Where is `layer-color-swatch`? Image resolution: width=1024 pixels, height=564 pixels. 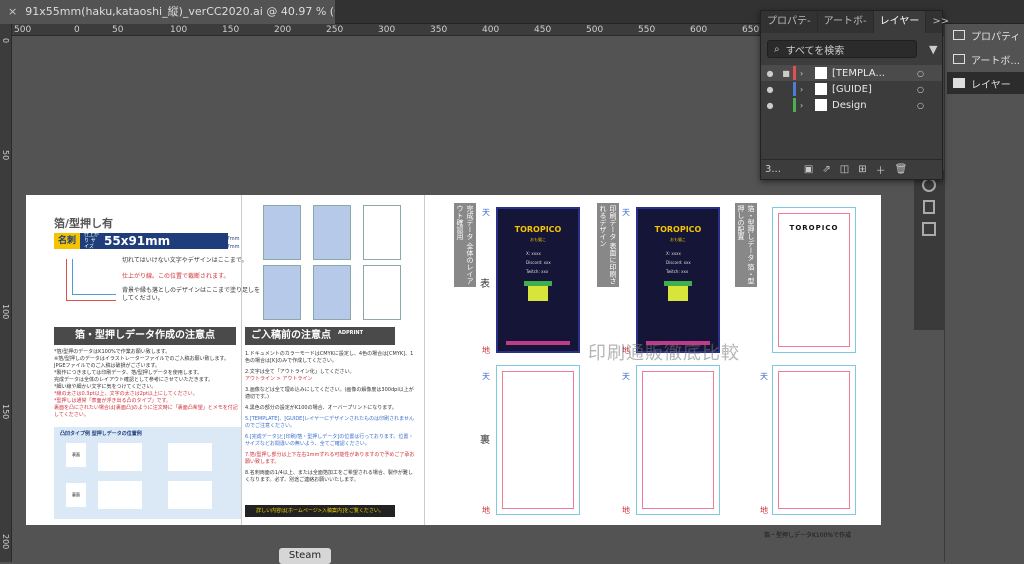 layer-color-swatch is located at coordinates (794, 89).